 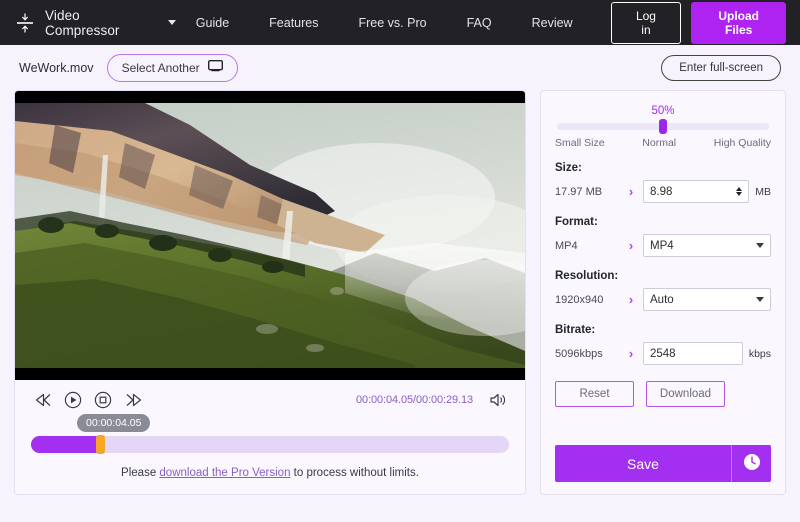 I want to click on slider-label-small-size: Small Size, so click(x=580, y=143).